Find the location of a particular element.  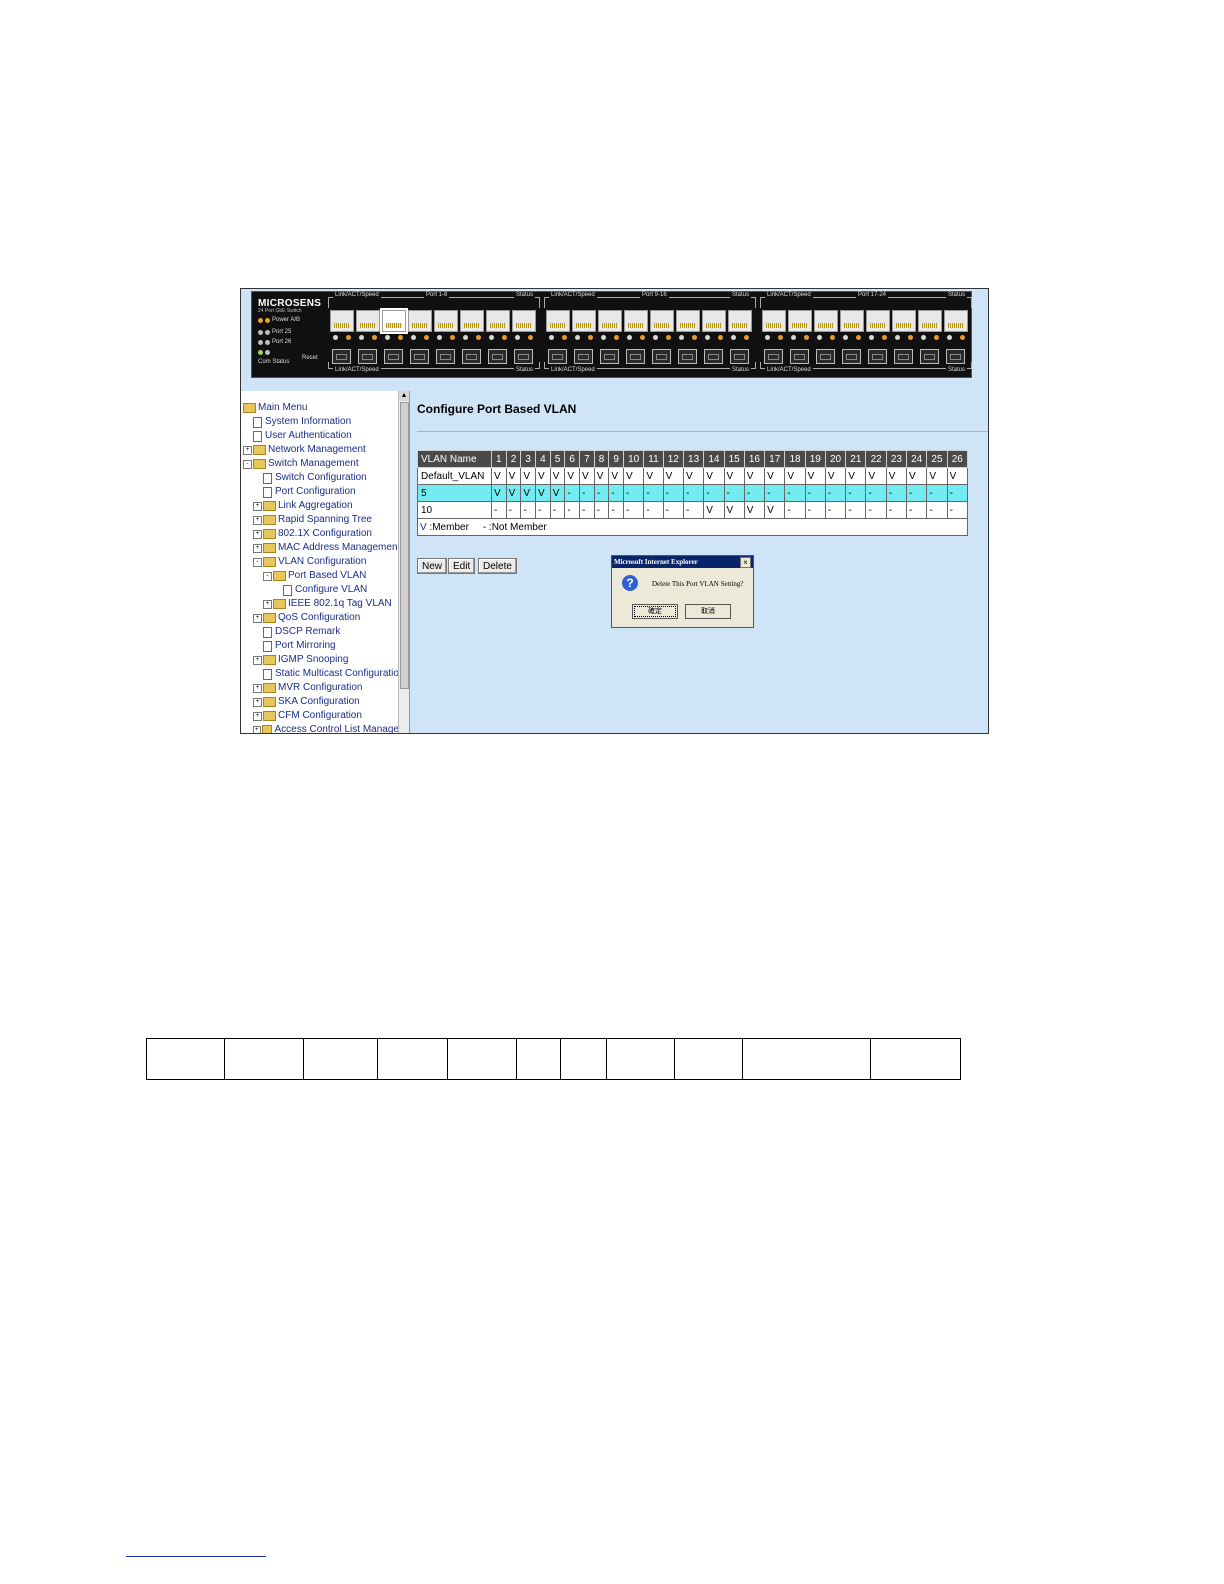

sidebar-item-mac-address-managemen: + MAC Address Managemen is located at coordinates (321, 548).